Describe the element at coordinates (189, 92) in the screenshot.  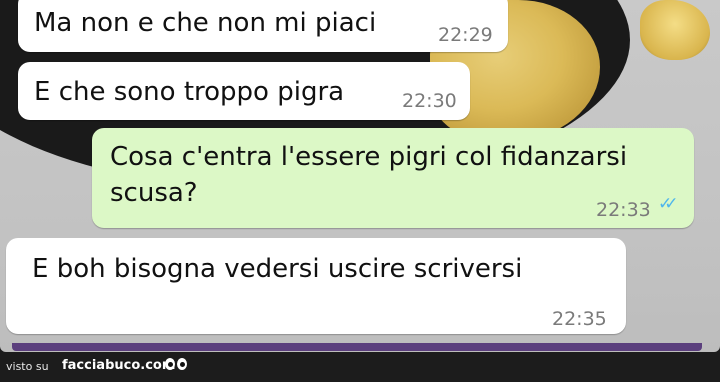
I see `message-text: E che sono troppo pigra` at that location.